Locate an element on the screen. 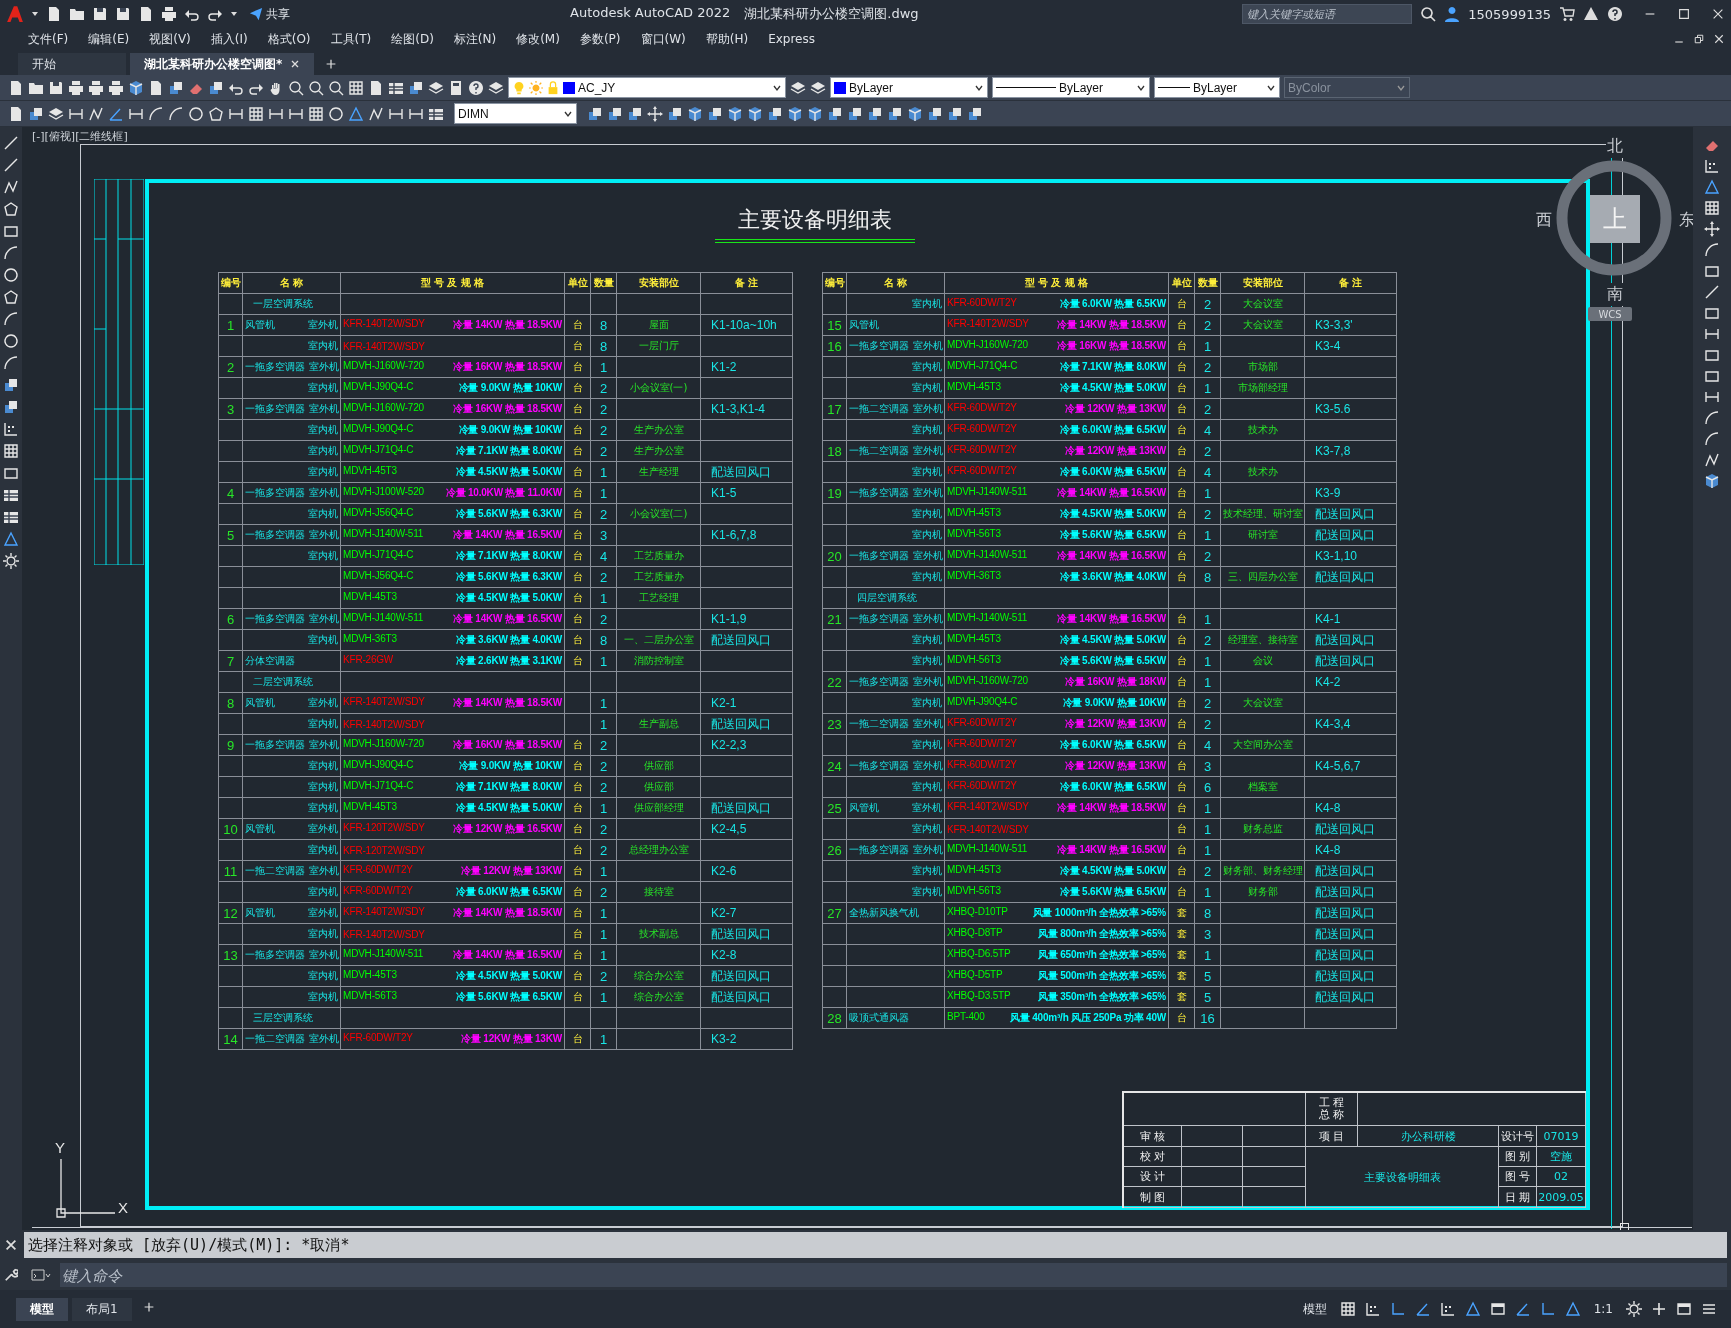 This screenshot has height=1328, width=1731. polyline-icon is located at coordinates (376, 113).